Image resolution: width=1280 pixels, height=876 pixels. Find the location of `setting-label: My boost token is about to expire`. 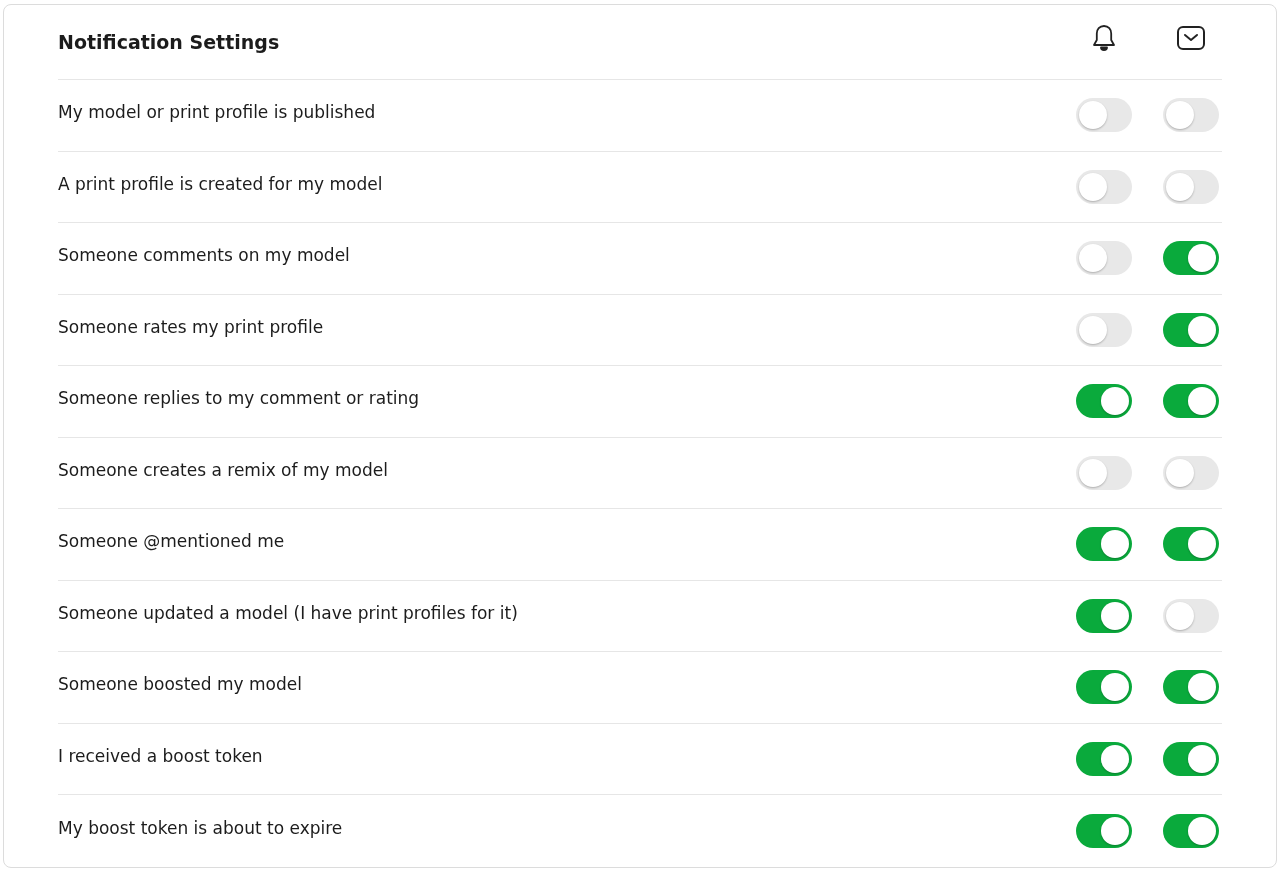

setting-label: My boost token is about to expire is located at coordinates (201, 827).